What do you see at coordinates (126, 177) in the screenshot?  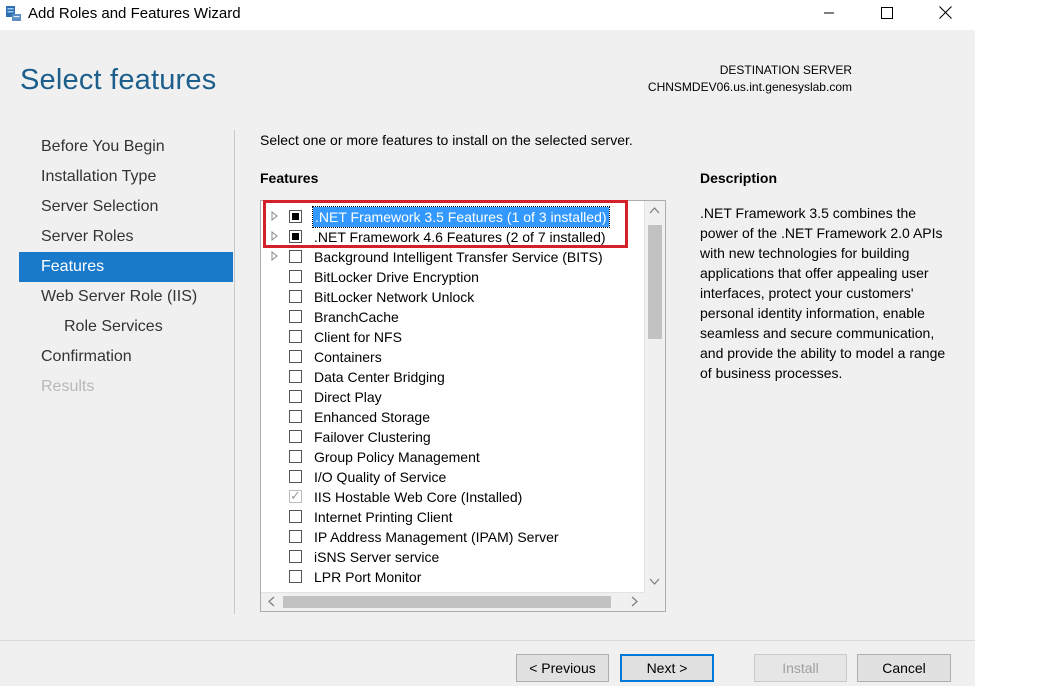 I see `nav-item-installation-type: Installation Type` at bounding box center [126, 177].